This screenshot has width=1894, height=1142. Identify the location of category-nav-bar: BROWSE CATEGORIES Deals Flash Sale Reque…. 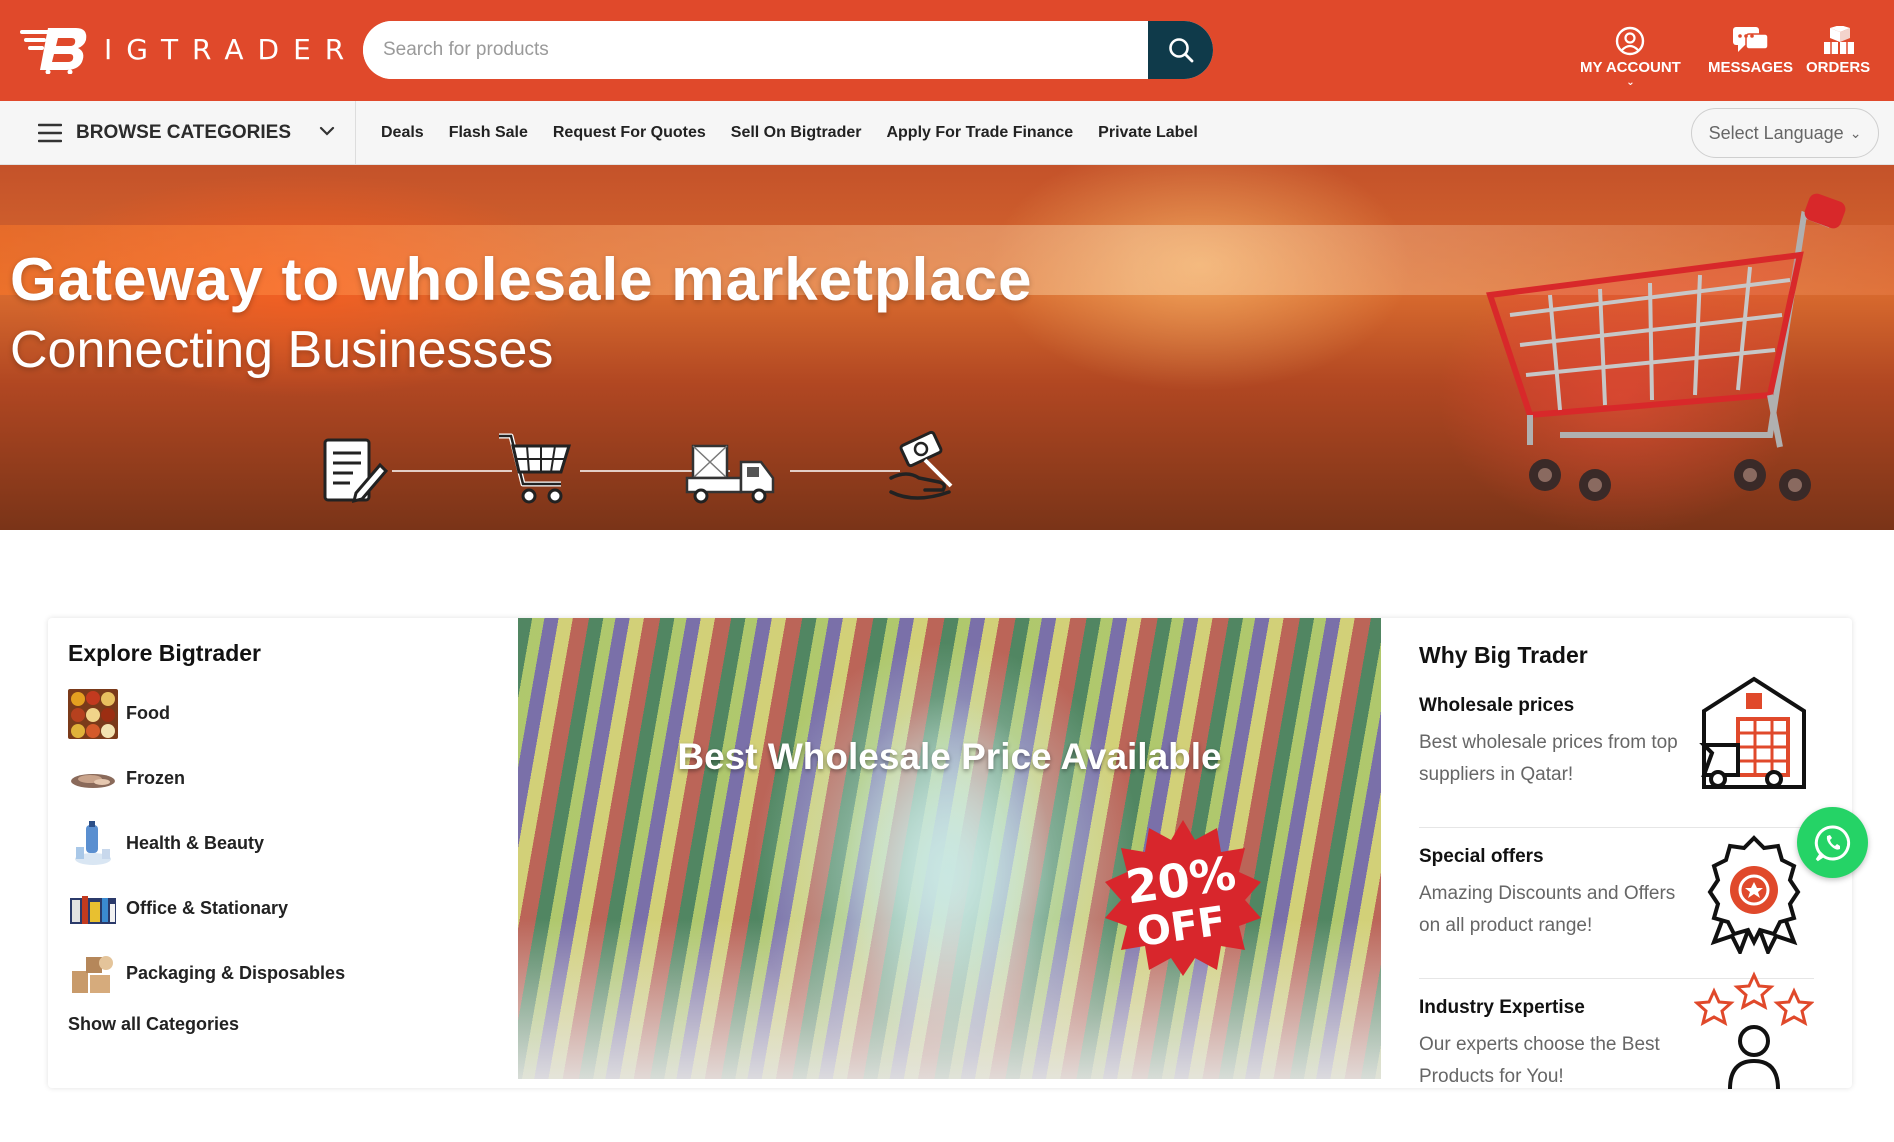
(947, 133).